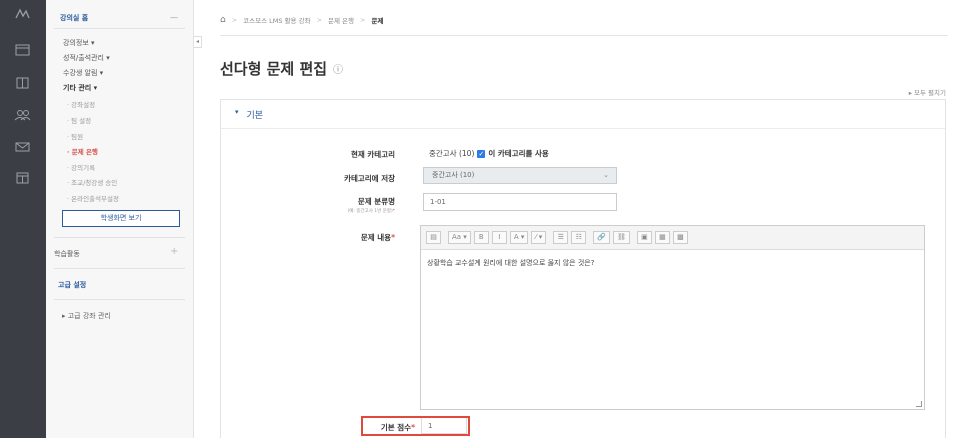  I want to click on current-category-row: 중간고사 (10) ✓ 이 카테고리를 사용, so click(489, 153).